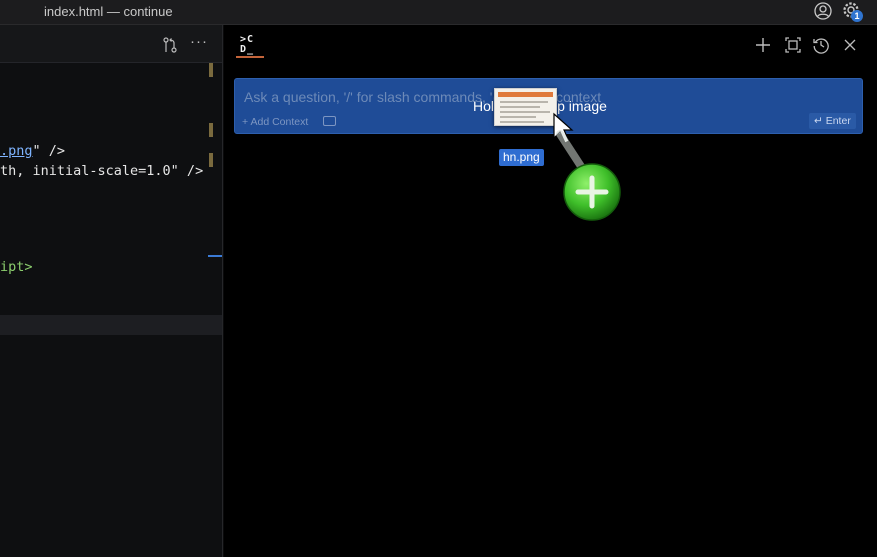  I want to click on current-line-highlight, so click(111, 325).